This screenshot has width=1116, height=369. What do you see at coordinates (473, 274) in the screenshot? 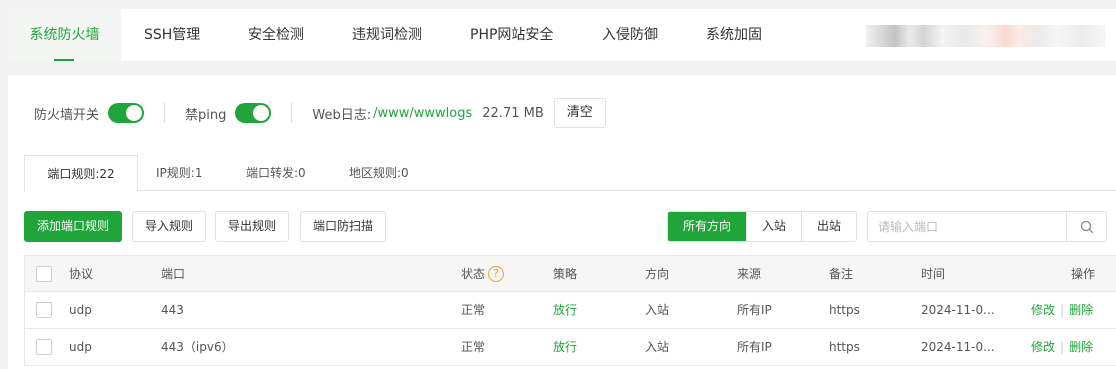
I see `col-status-label: 状态` at bounding box center [473, 274].